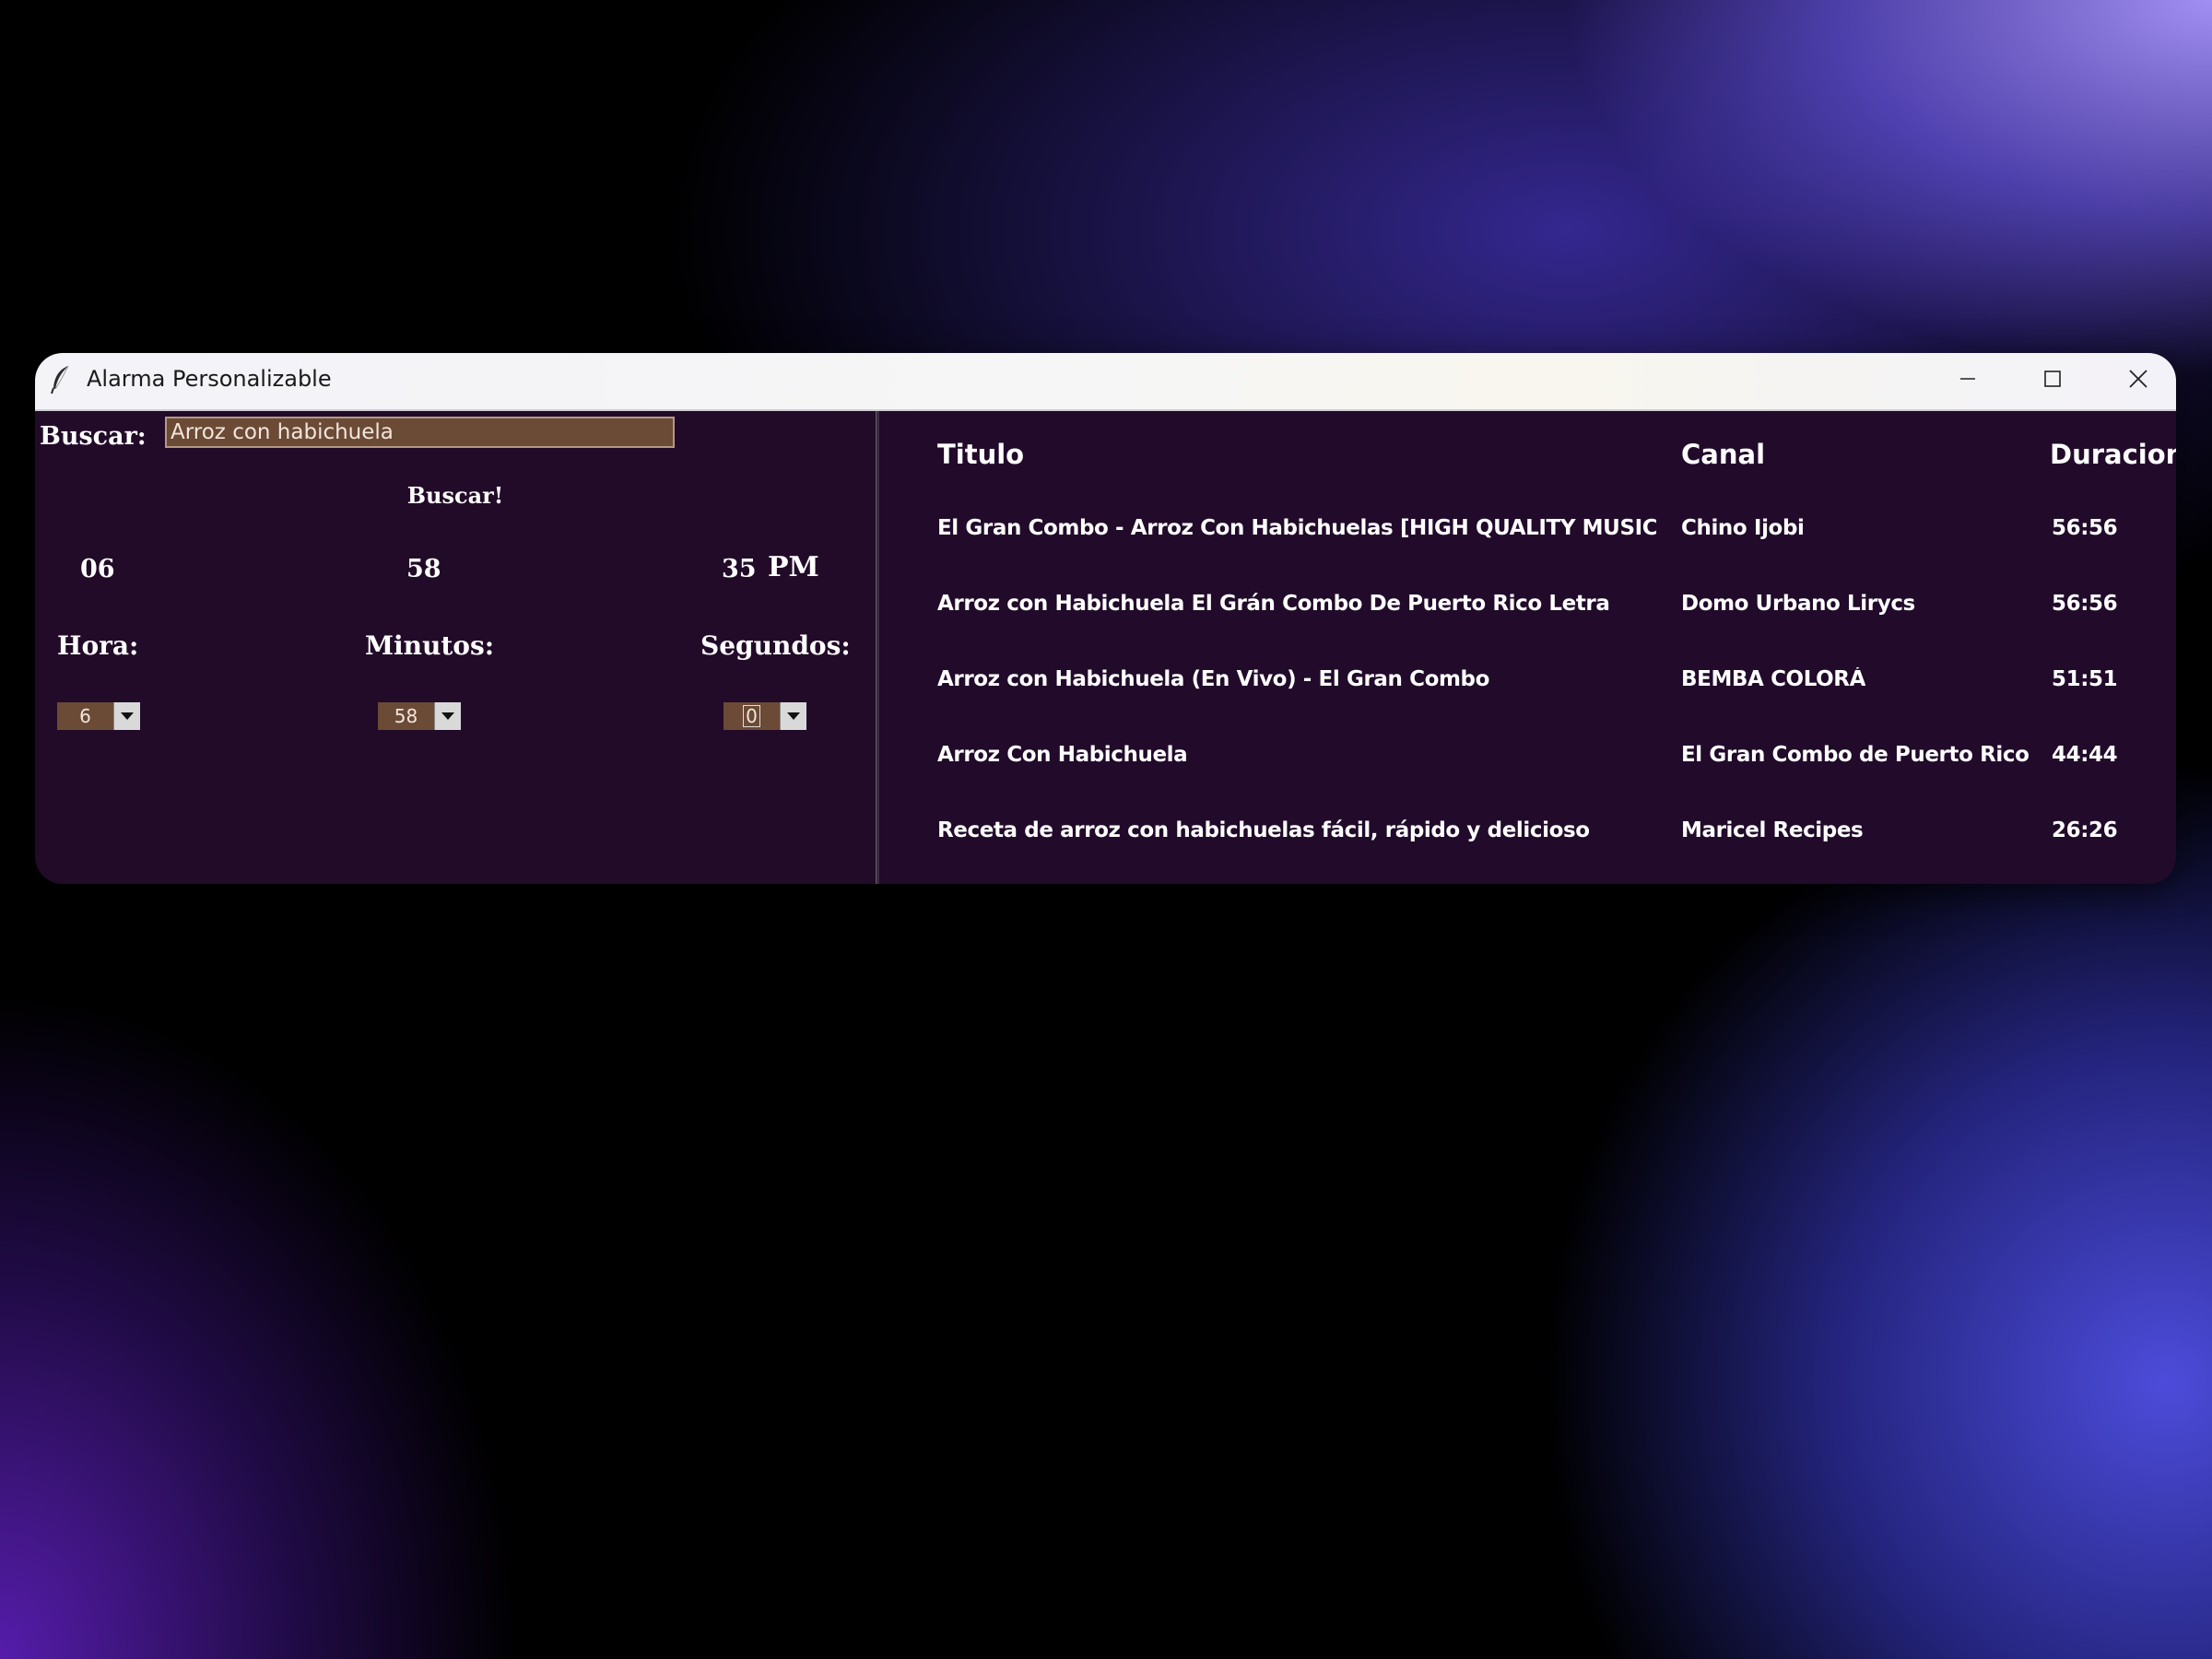 This screenshot has width=2212, height=1659. Describe the element at coordinates (980, 454) in the screenshot. I see `column-header-title: Titulo` at that location.